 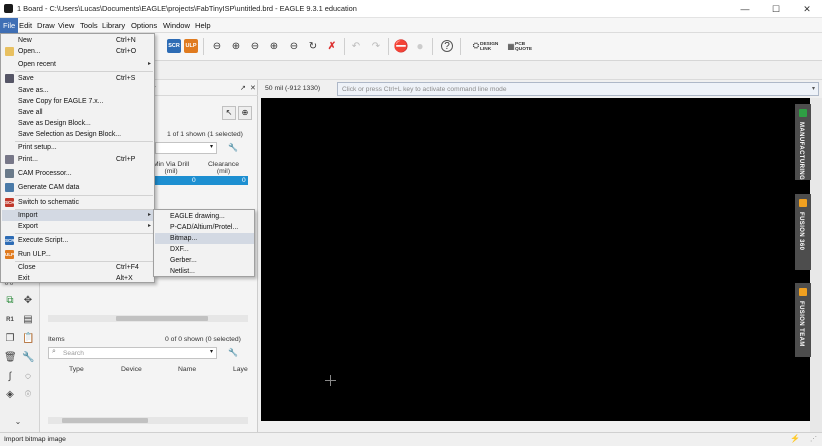 I want to click on ratsnest-icon: ✗, so click(x=332, y=46).